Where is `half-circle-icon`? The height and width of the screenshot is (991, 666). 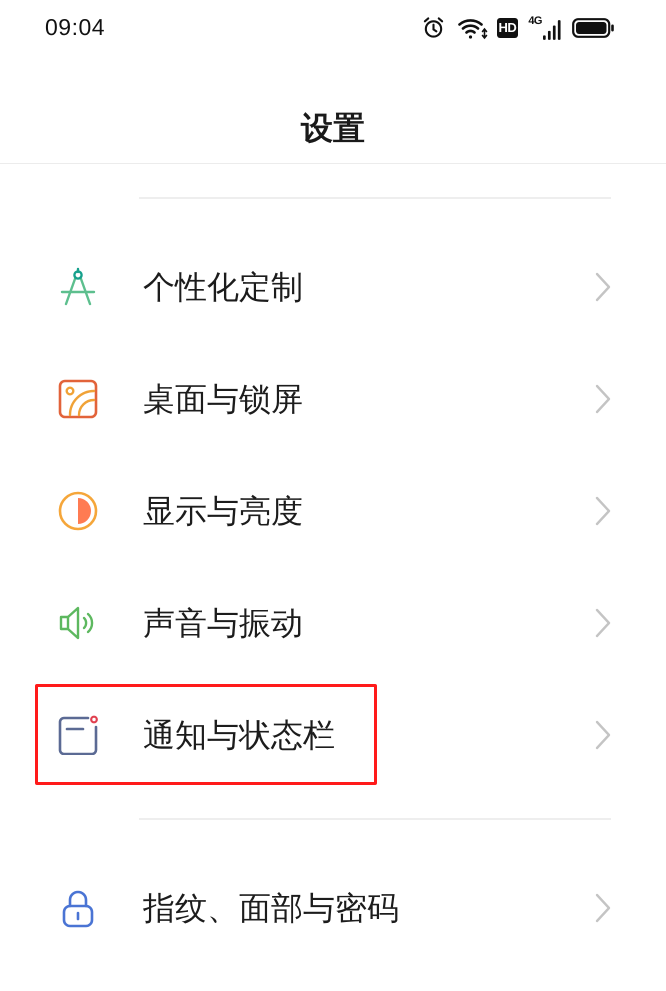 half-circle-icon is located at coordinates (78, 511).